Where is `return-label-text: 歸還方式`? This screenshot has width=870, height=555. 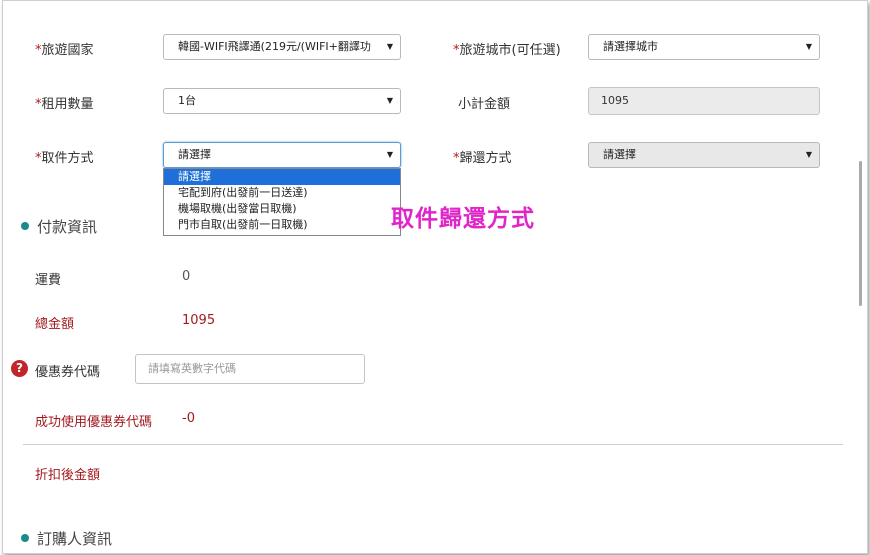 return-label-text: 歸還方式 is located at coordinates (485, 158).